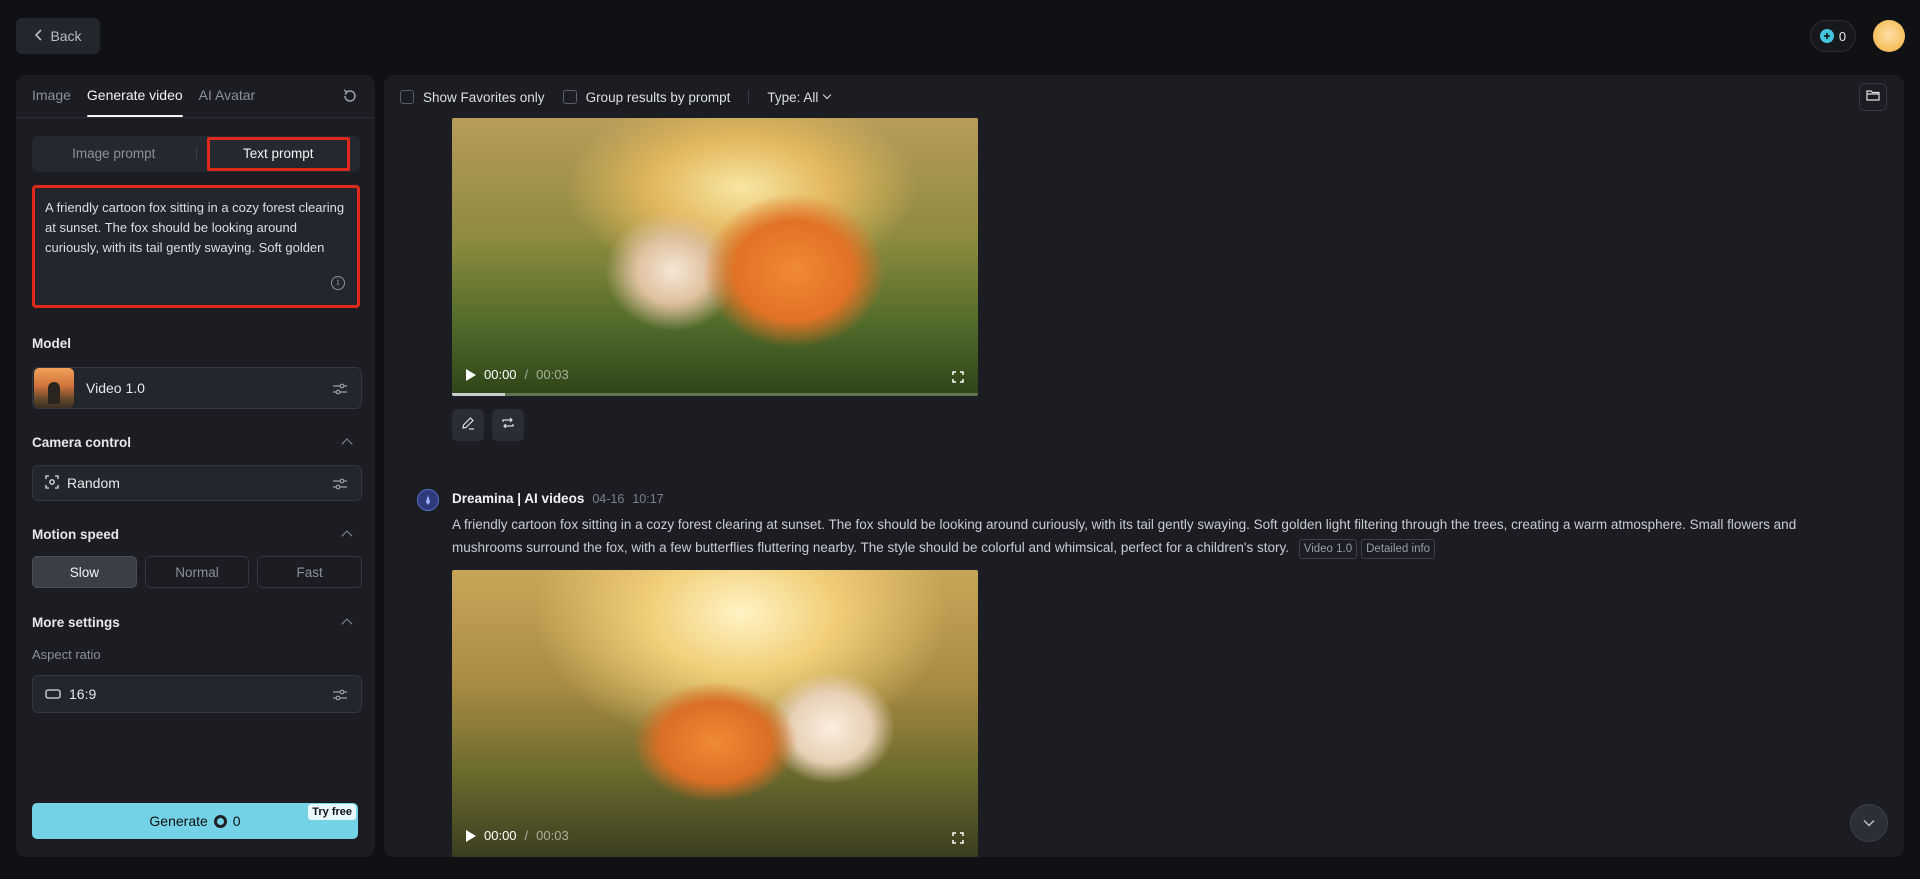  I want to click on pencil-icon, so click(468, 425).